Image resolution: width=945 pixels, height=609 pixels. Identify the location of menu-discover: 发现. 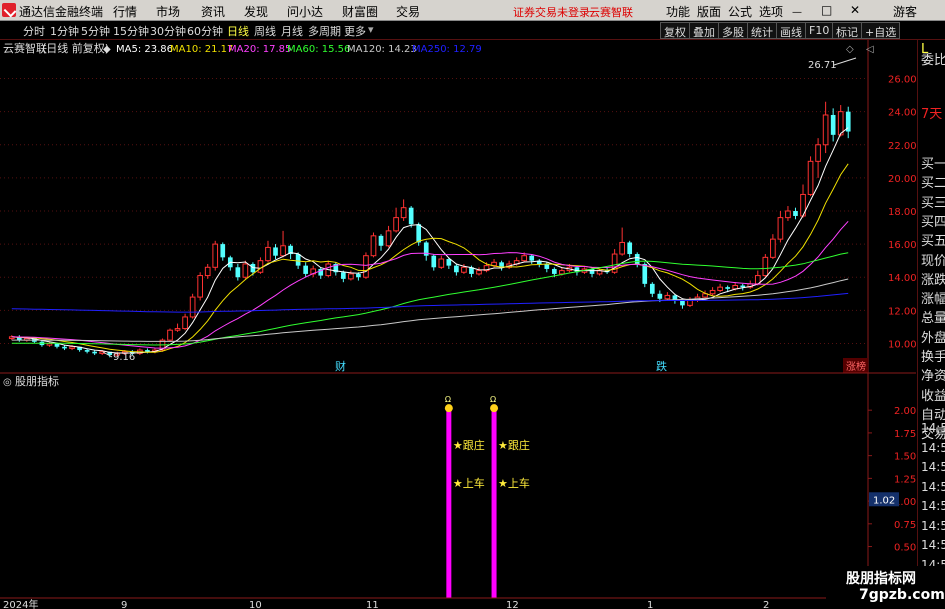
(256, 11).